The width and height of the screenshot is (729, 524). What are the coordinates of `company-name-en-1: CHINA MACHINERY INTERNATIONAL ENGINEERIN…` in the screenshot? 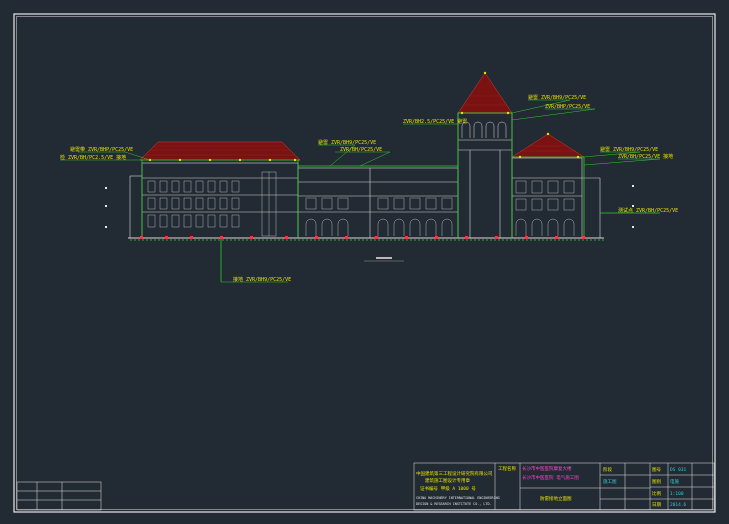 It's located at (458, 498).